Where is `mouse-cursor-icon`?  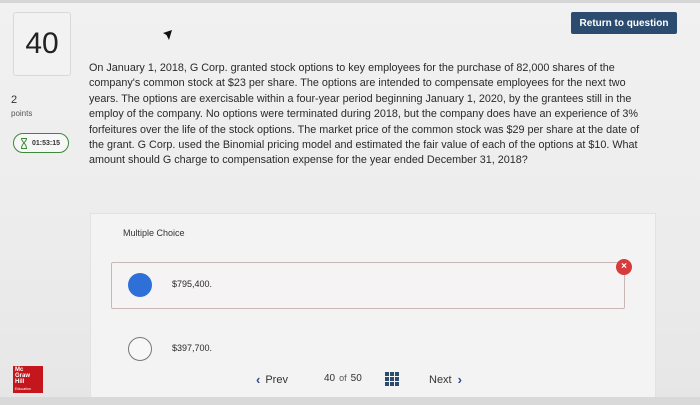
mouse-cursor-icon is located at coordinates (167, 35).